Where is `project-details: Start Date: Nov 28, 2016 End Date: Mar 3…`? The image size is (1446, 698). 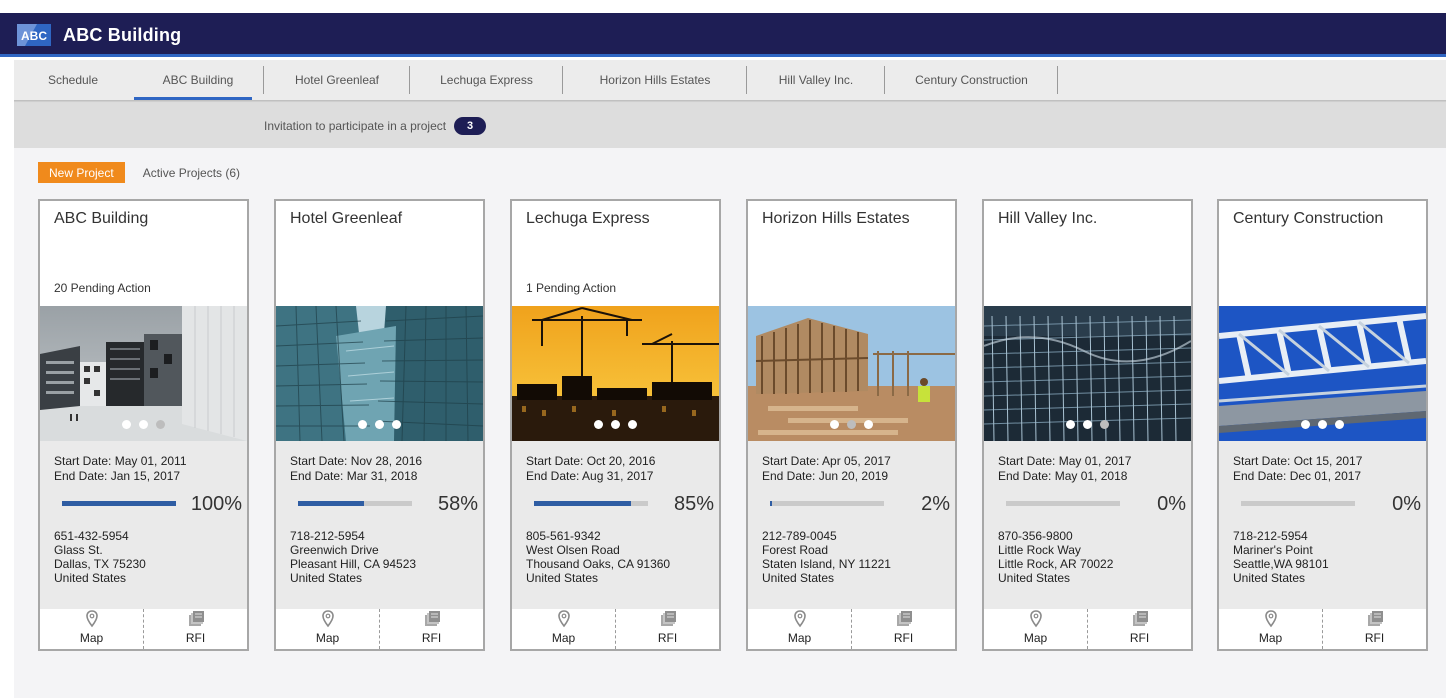 project-details: Start Date: Nov 28, 2016 End Date: Mar 3… is located at coordinates (379, 525).